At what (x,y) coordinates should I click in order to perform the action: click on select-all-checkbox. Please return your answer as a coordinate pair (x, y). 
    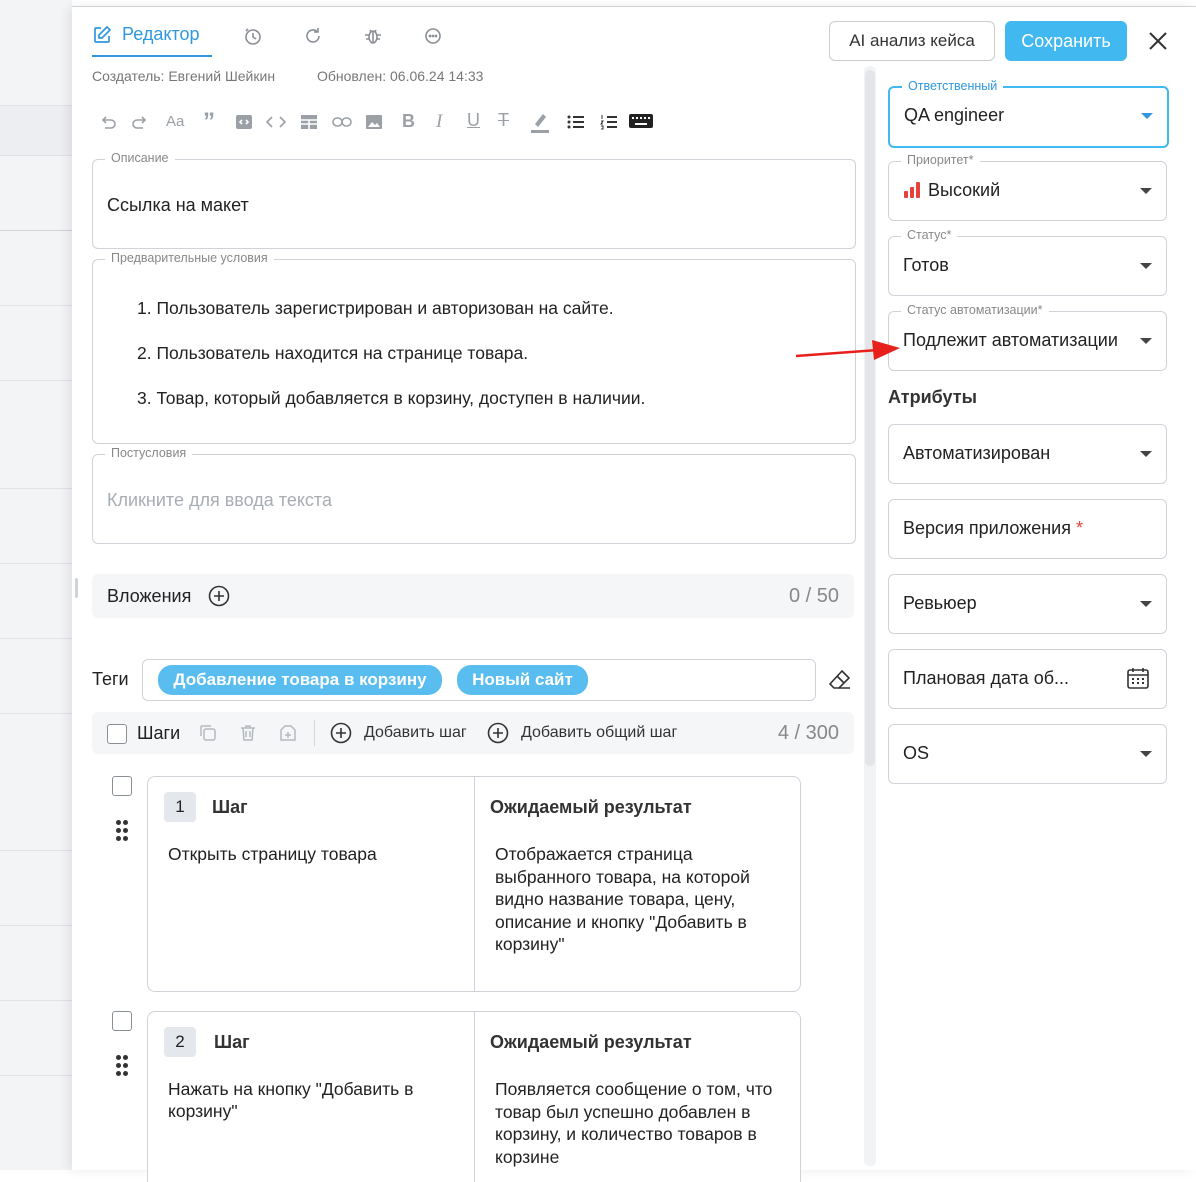
    Looking at the image, I should click on (117, 734).